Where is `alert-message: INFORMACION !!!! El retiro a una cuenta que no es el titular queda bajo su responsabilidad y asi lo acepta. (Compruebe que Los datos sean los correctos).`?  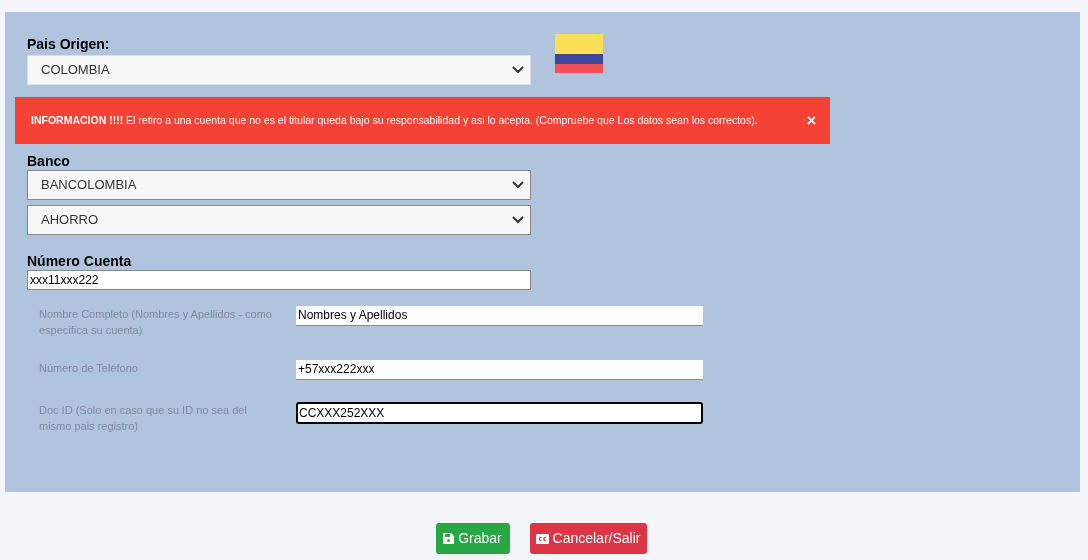
alert-message: INFORMACION !!!! El retiro a una cuenta que no es el titular queda bajo su responsabilidad y asi lo acepta. (Compruebe que Los datos sean los correctos). is located at coordinates (394, 120).